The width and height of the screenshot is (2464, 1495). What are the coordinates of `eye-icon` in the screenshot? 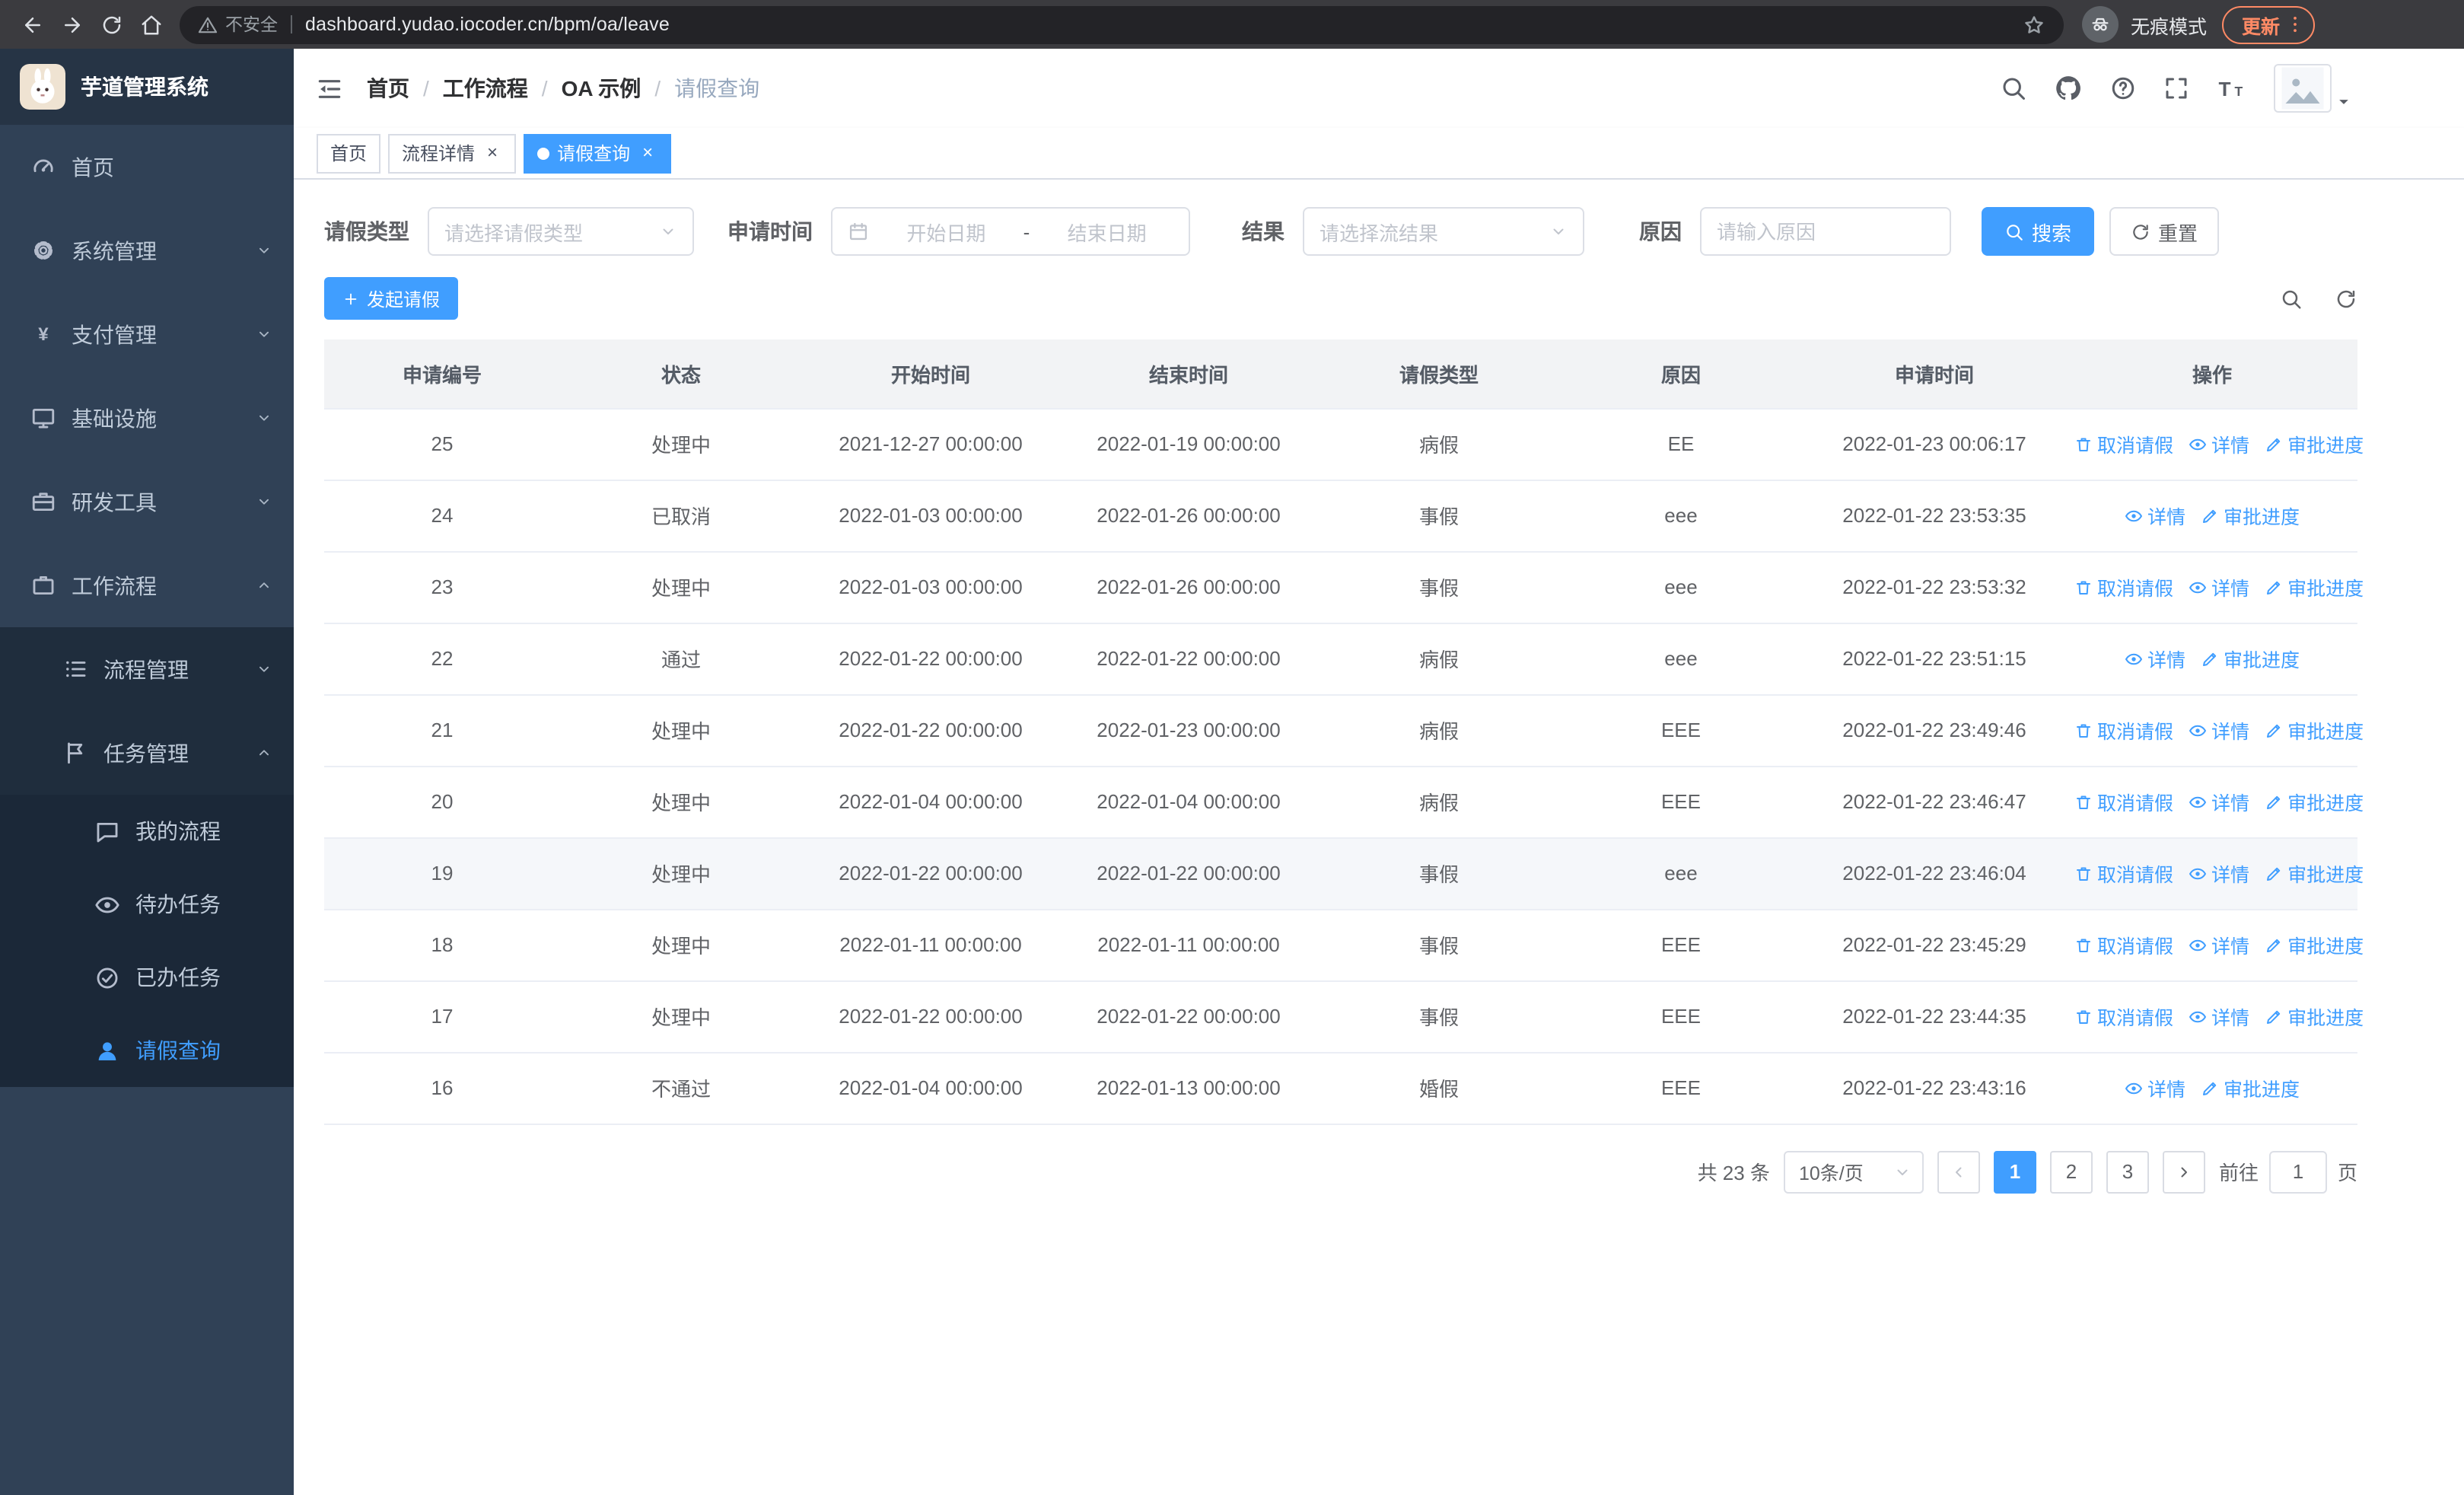 It's located at (2134, 1088).